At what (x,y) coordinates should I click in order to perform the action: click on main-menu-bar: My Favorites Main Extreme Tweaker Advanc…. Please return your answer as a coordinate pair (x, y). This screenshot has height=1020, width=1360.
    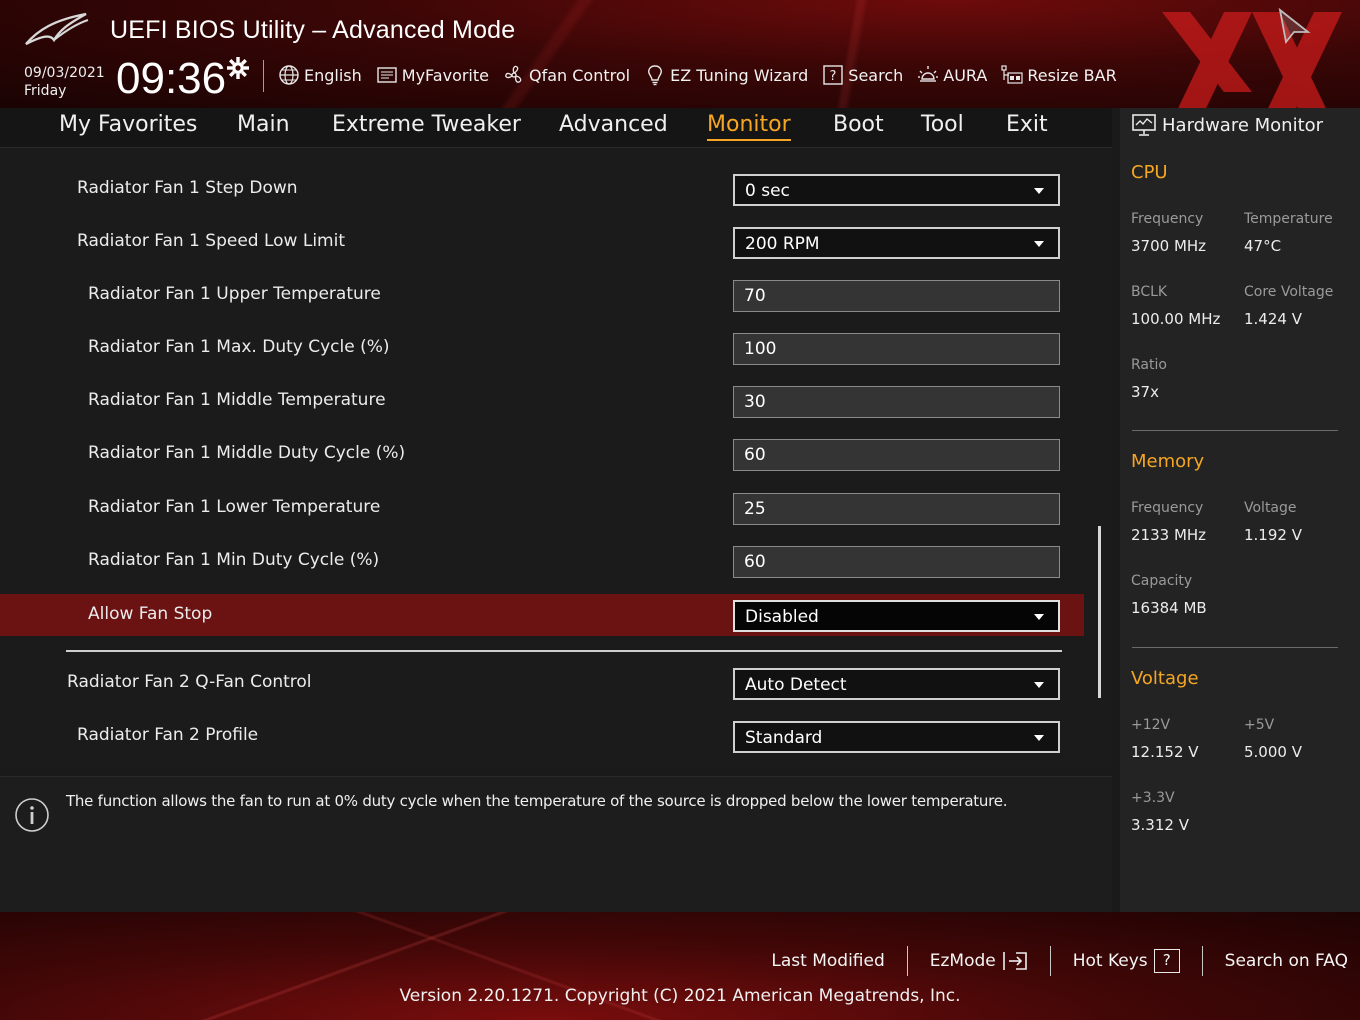
    Looking at the image, I should click on (556, 128).